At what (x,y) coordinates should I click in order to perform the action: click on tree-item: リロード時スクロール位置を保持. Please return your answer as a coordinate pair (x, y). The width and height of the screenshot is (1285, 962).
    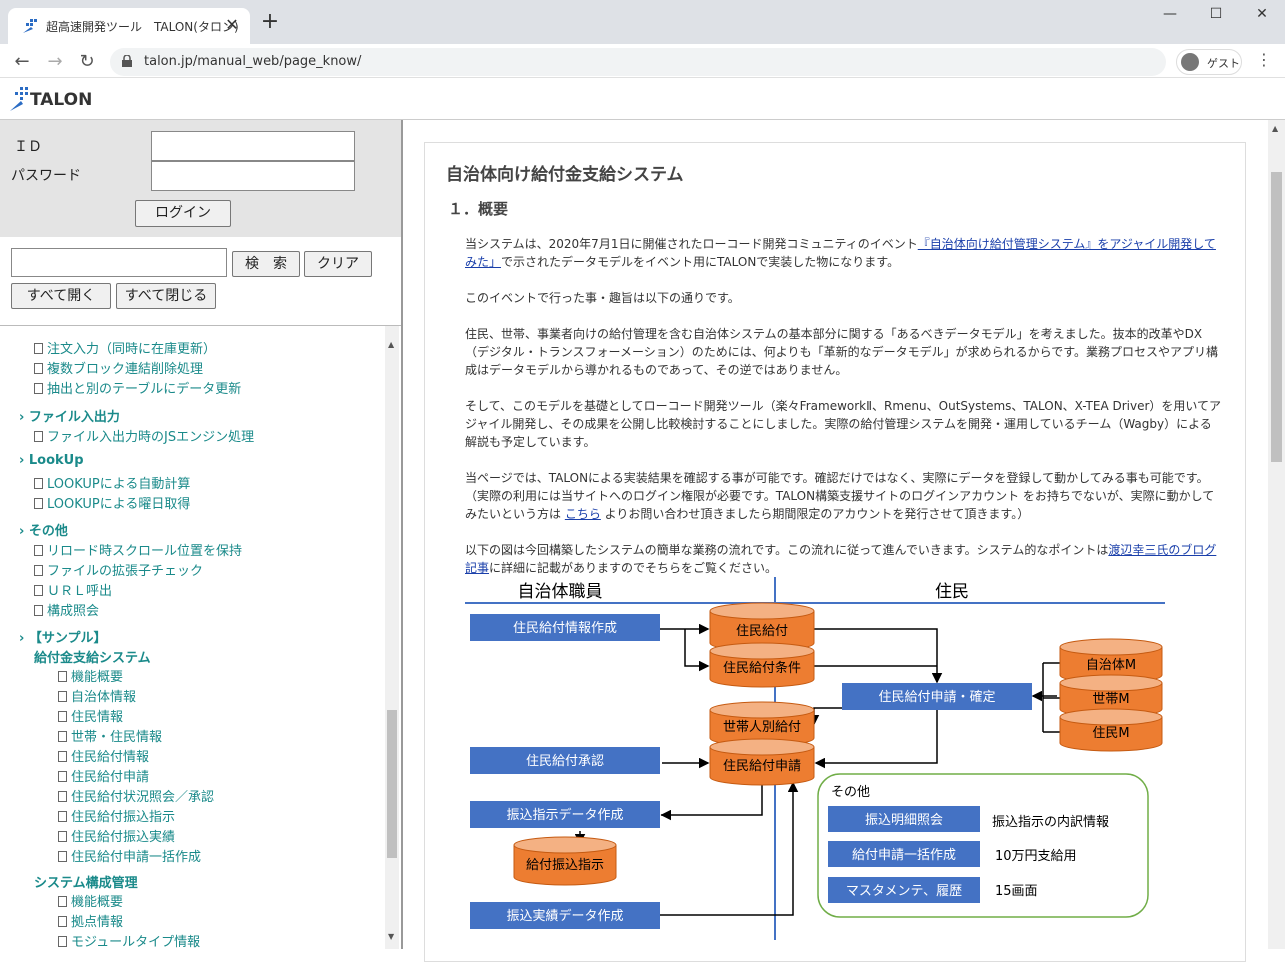
    Looking at the image, I should click on (138, 549).